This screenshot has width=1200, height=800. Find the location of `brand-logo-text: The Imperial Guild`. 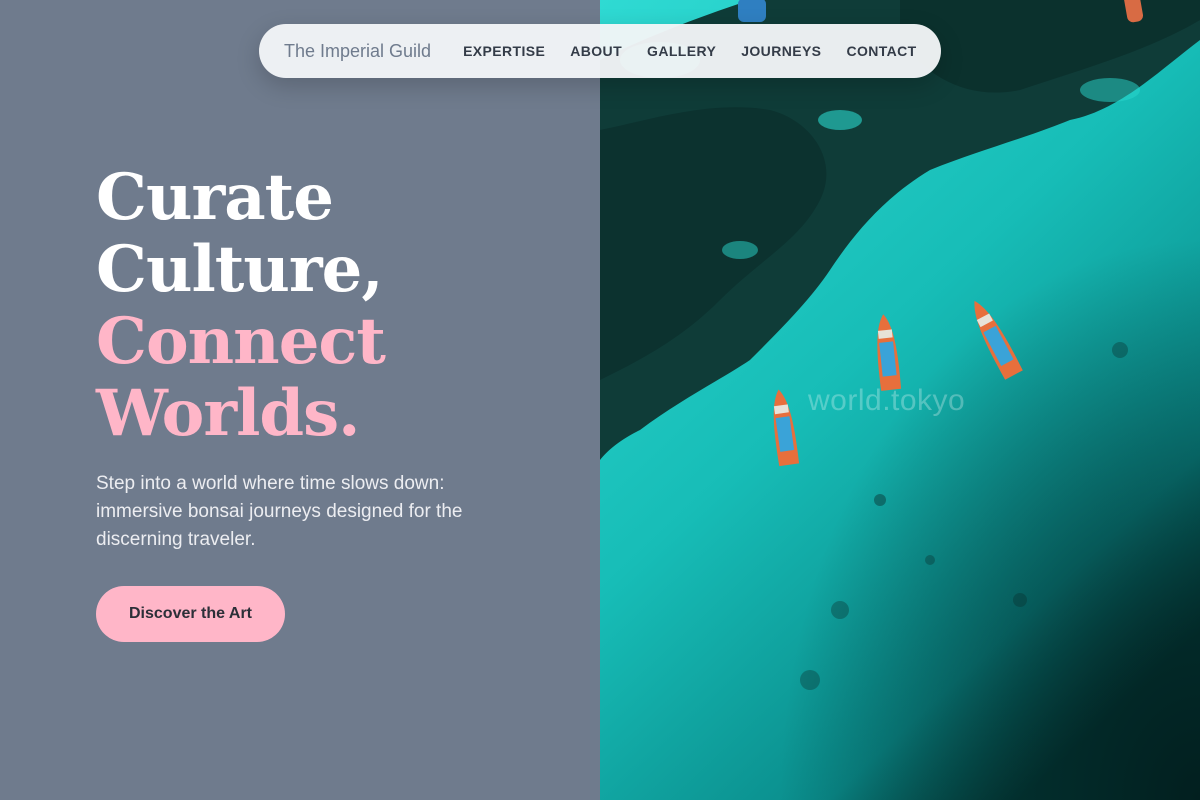

brand-logo-text: The Imperial Guild is located at coordinates (357, 51).